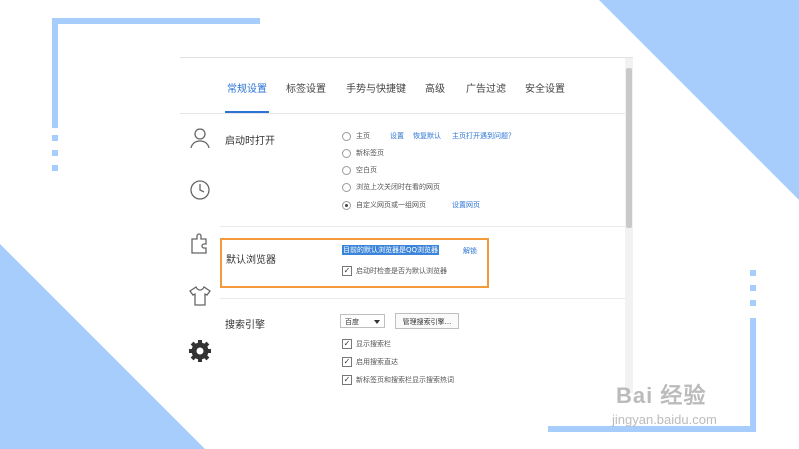  Describe the element at coordinates (247, 96) in the screenshot. I see `tab-general: 常规设置` at that location.